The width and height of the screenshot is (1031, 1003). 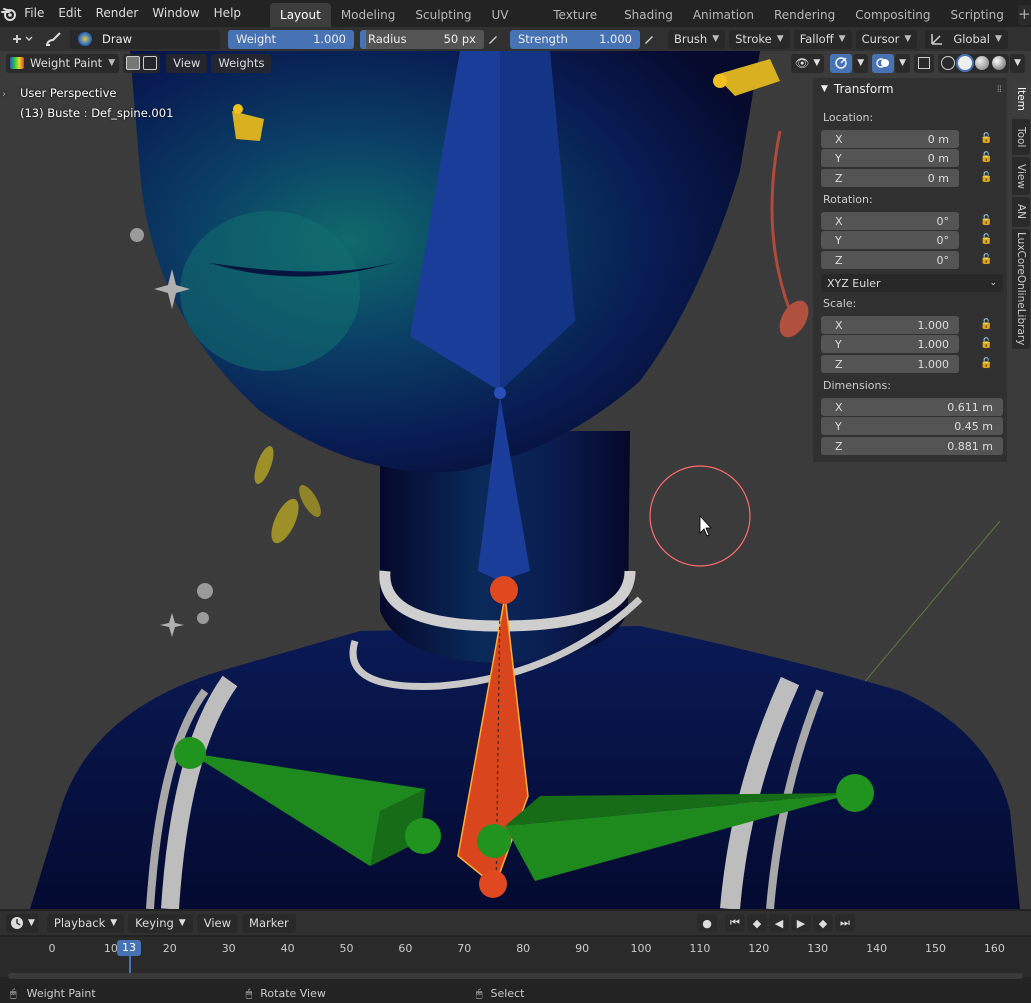 What do you see at coordinates (807, 63) in the screenshot?
I see `visibility-dropdown: 👁 ▼` at bounding box center [807, 63].